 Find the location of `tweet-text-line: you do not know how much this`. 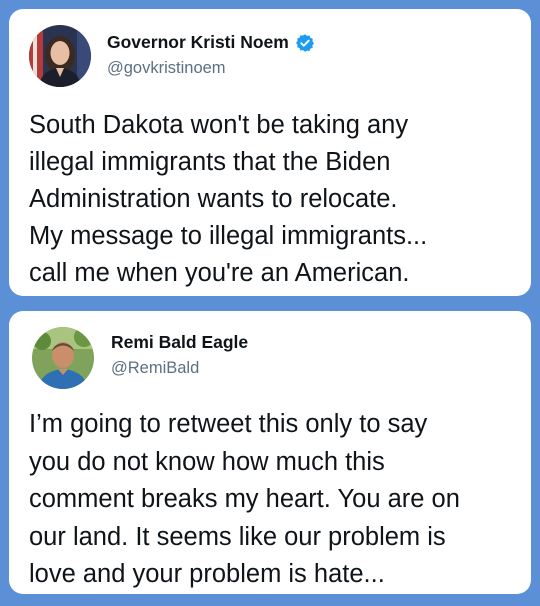

tweet-text-line: you do not know how much this is located at coordinates (207, 461).